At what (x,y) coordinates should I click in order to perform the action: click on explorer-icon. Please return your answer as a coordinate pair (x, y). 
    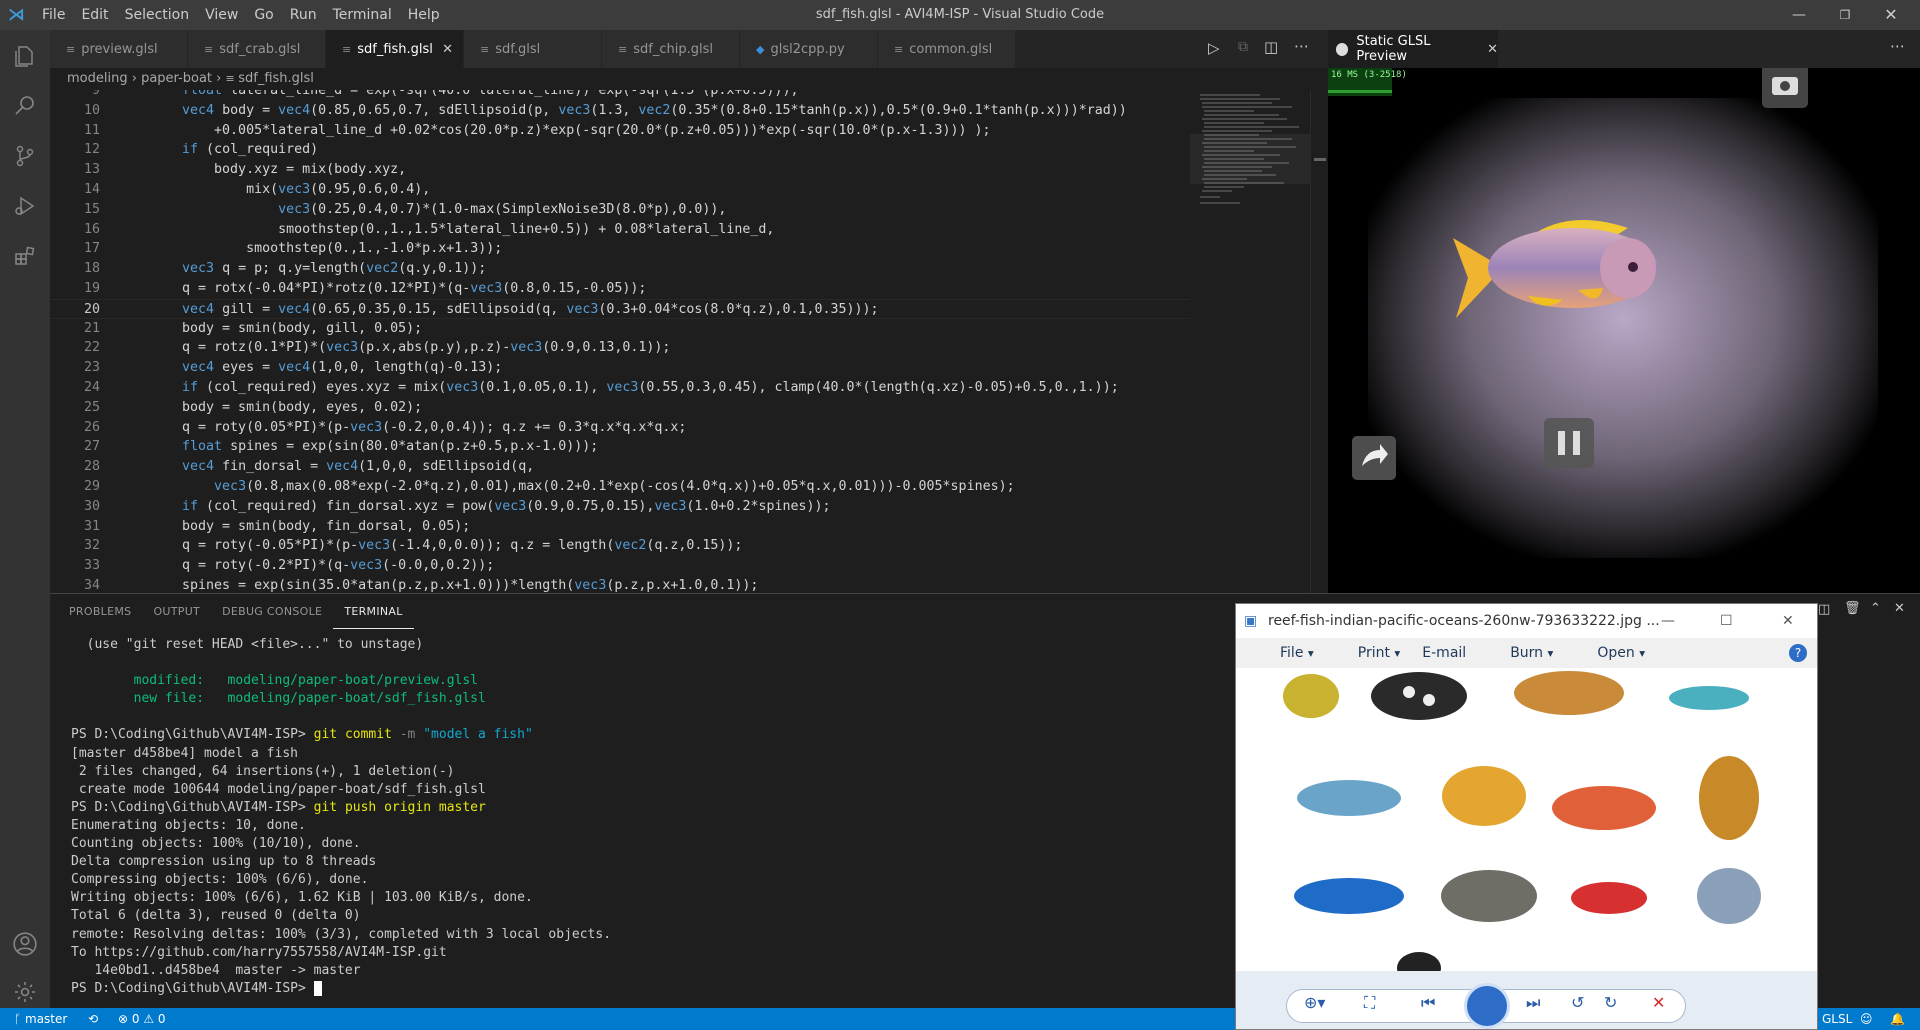
    Looking at the image, I should click on (25, 56).